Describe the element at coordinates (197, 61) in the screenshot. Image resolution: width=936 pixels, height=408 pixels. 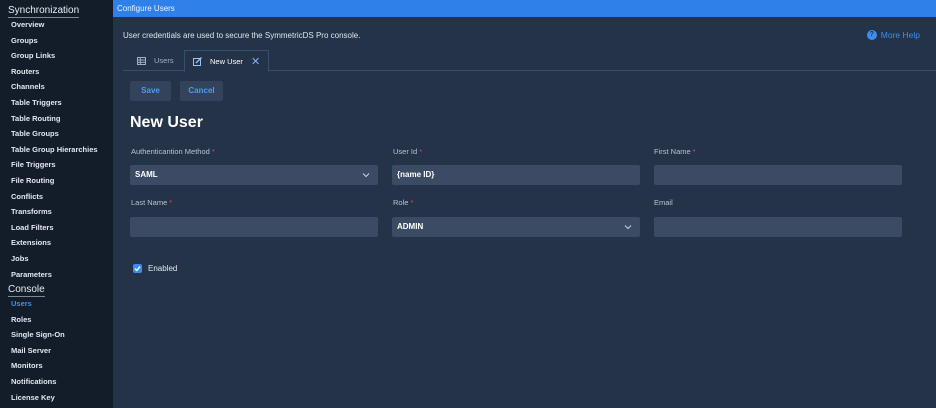
I see `edit-icon` at that location.